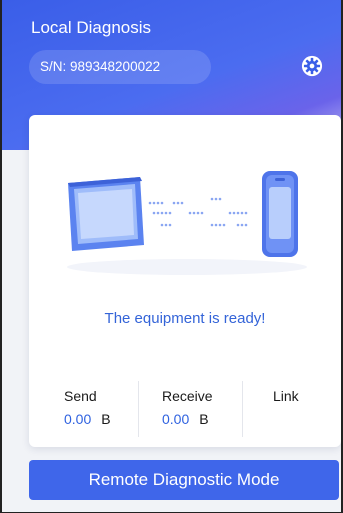  I want to click on receive-label: Receive, so click(187, 396).